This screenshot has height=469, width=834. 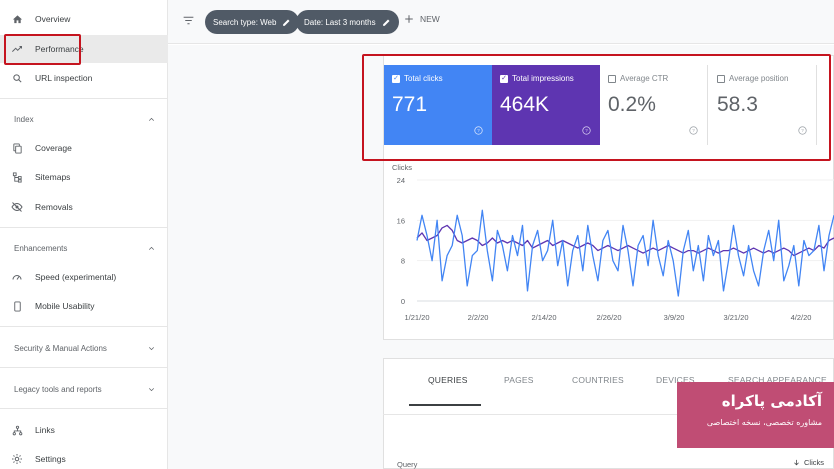 I want to click on x-tick-label: 3/21/20, so click(x=735, y=317).